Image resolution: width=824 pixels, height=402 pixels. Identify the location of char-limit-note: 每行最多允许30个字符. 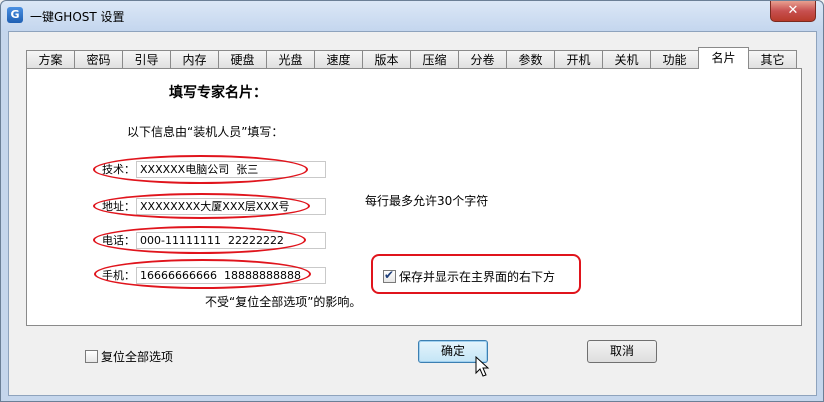
(427, 201).